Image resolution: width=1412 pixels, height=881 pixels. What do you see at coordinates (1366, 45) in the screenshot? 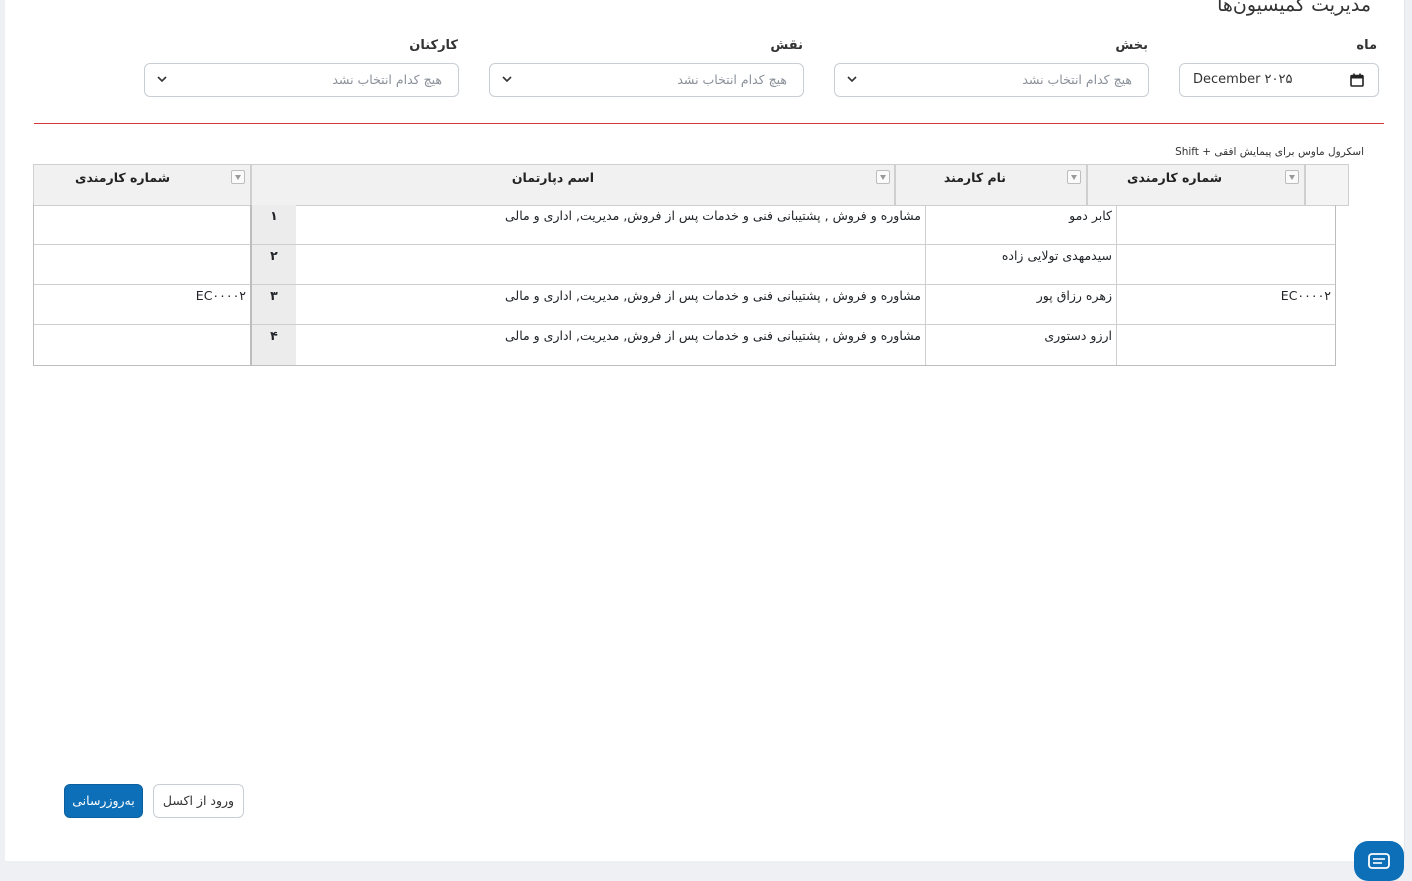
I see `month-label: ماه` at bounding box center [1366, 45].